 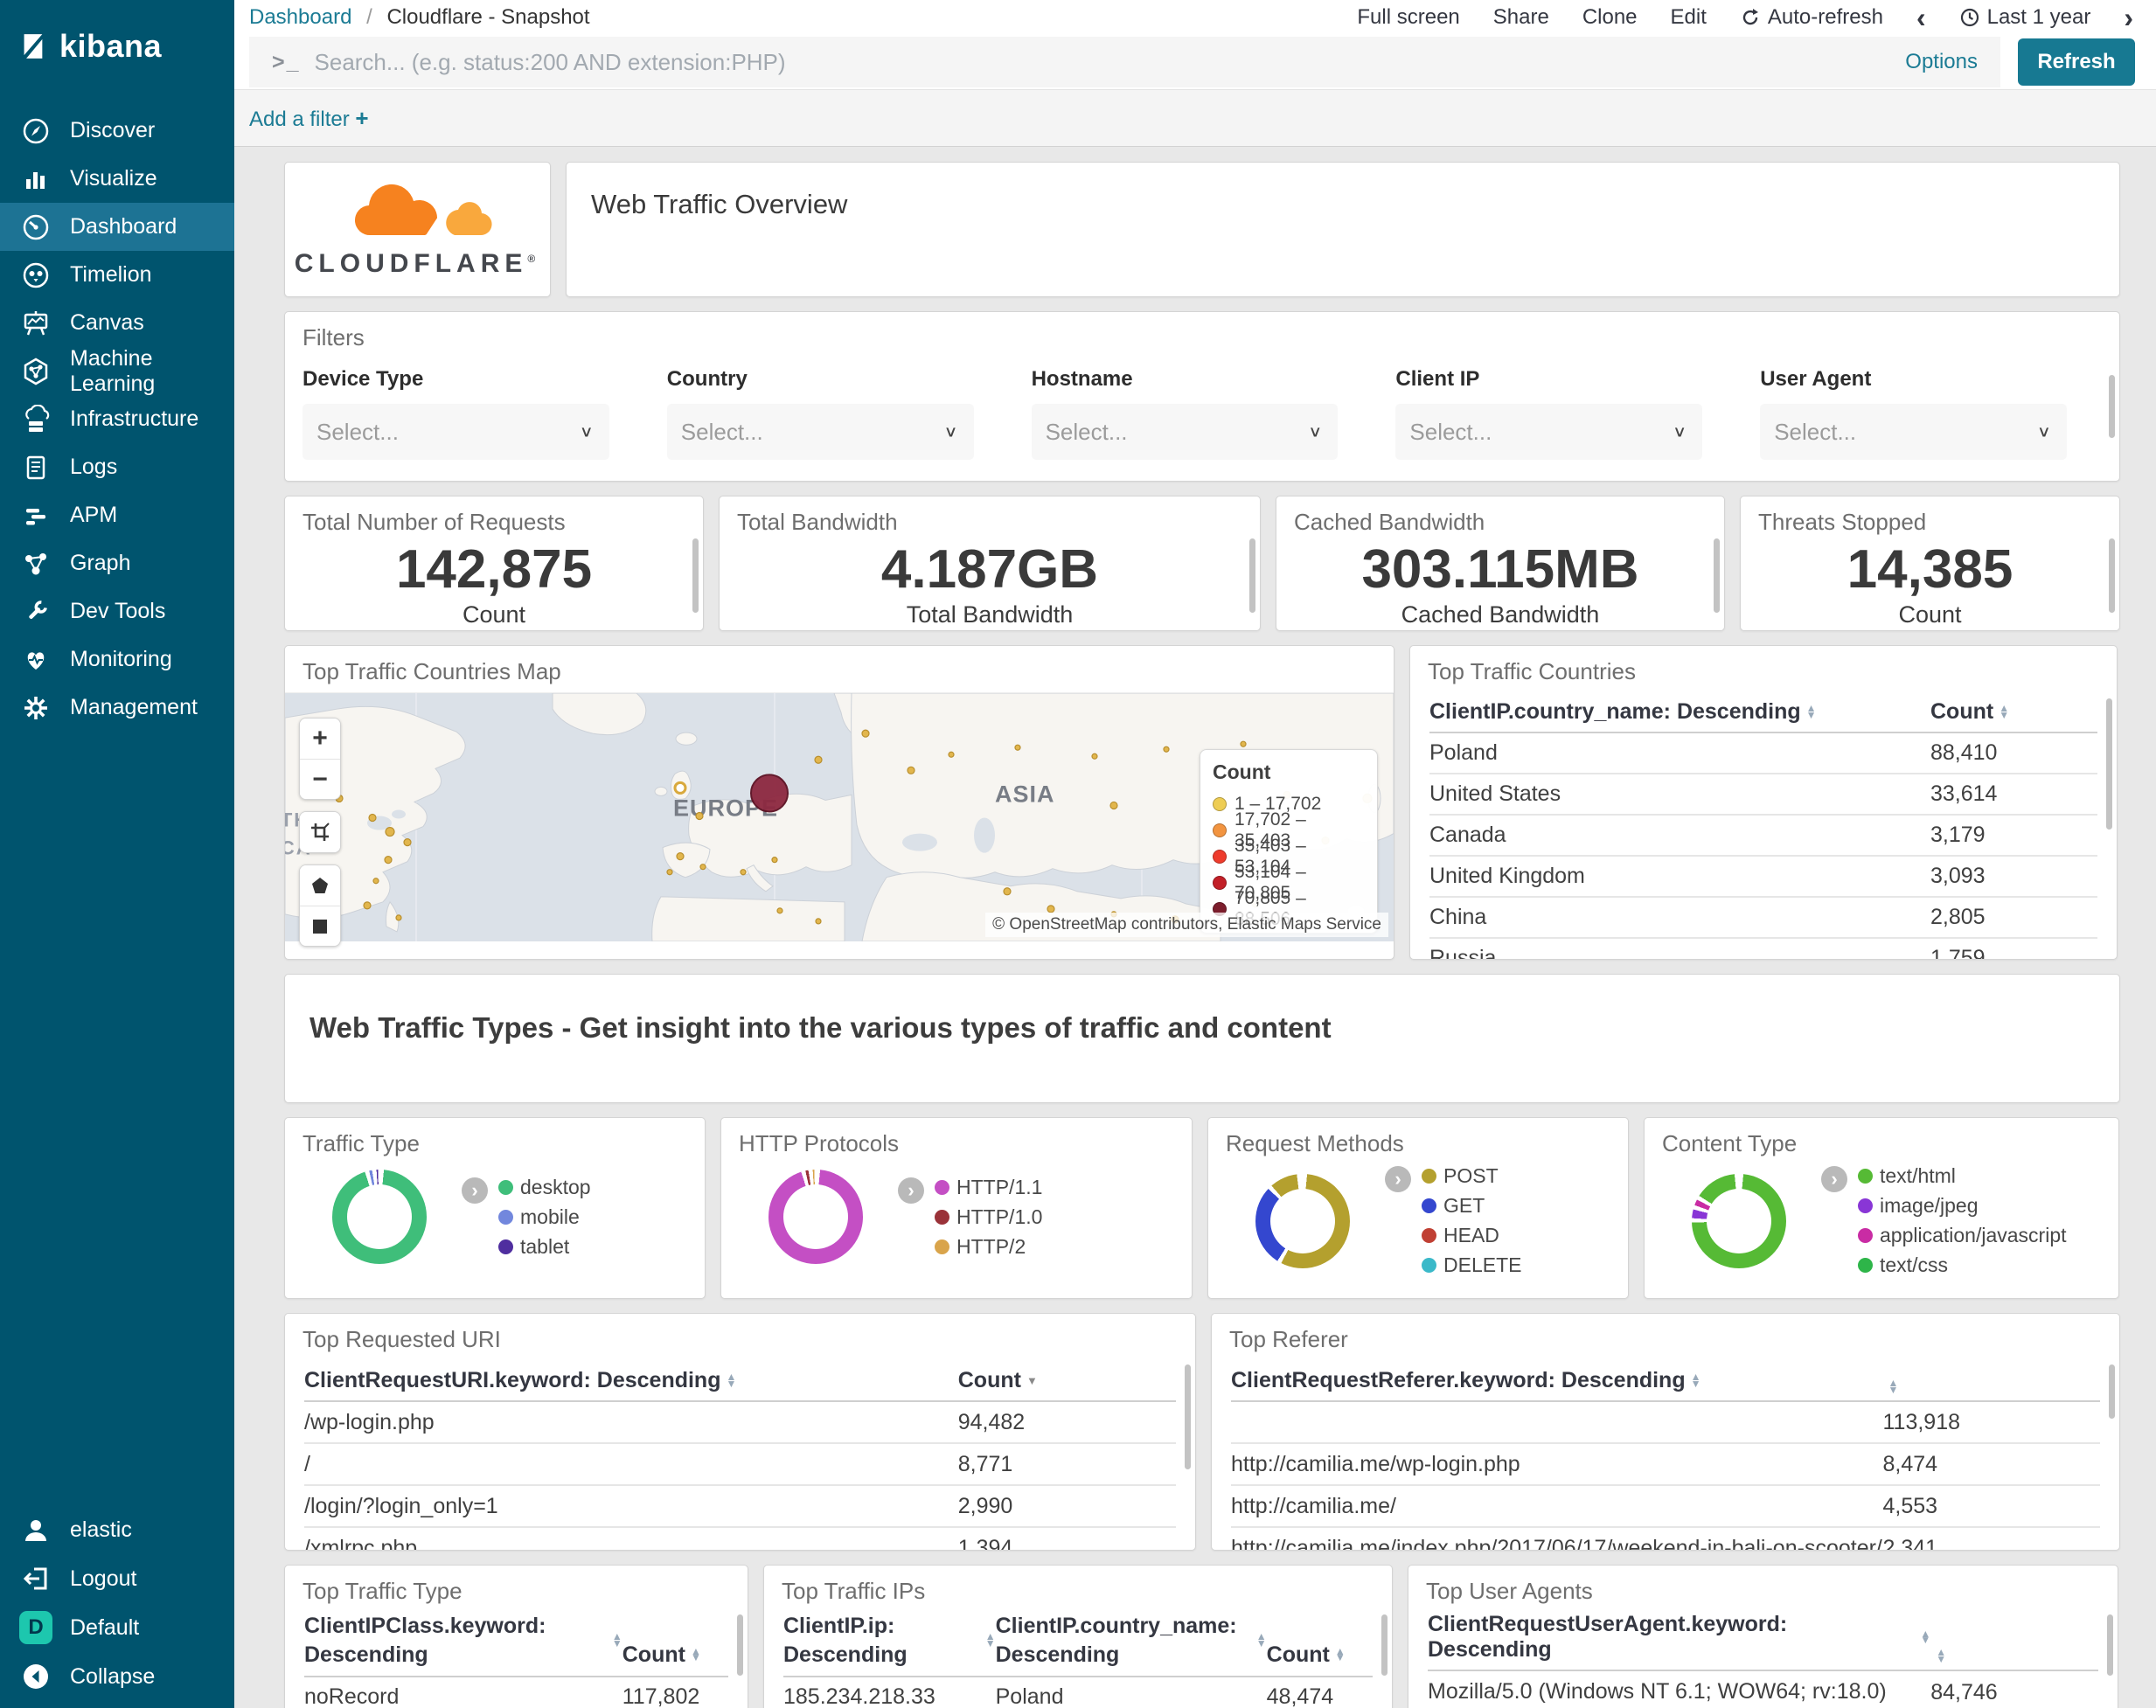 I want to click on sidebar-item-logs: Logs, so click(x=117, y=467).